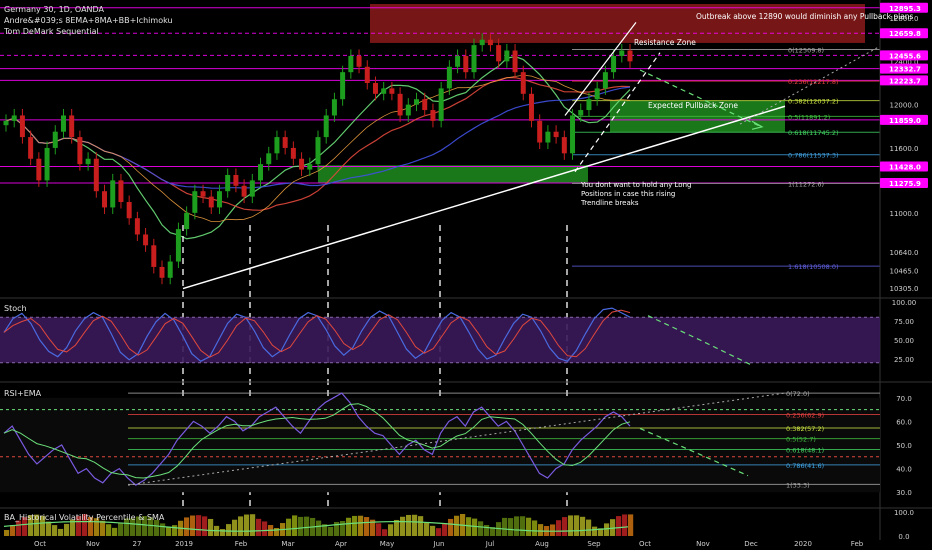 This screenshot has height=550, width=932. I want to click on time-tick-label: Oct, so click(645, 544).